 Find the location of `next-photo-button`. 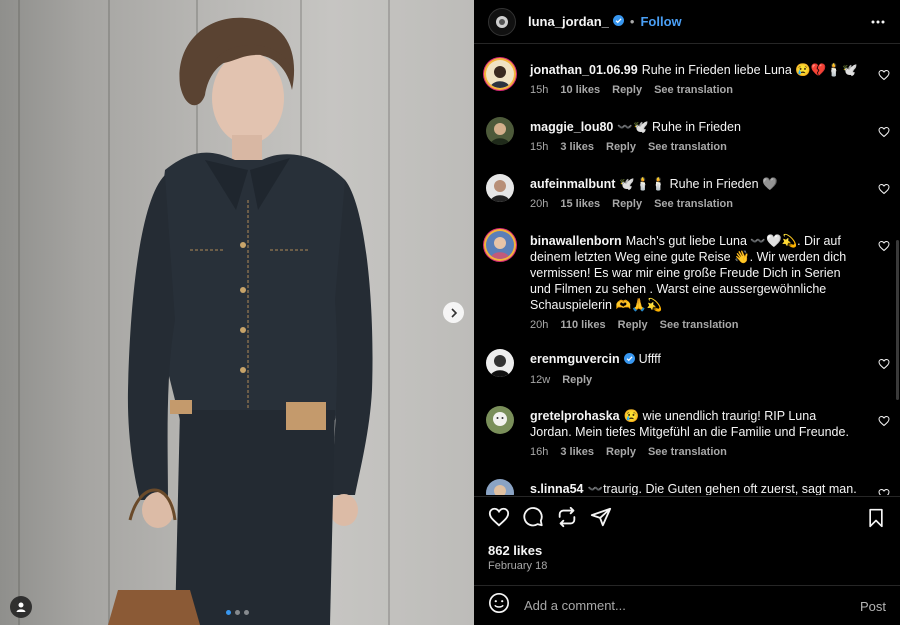

next-photo-button is located at coordinates (453, 312).